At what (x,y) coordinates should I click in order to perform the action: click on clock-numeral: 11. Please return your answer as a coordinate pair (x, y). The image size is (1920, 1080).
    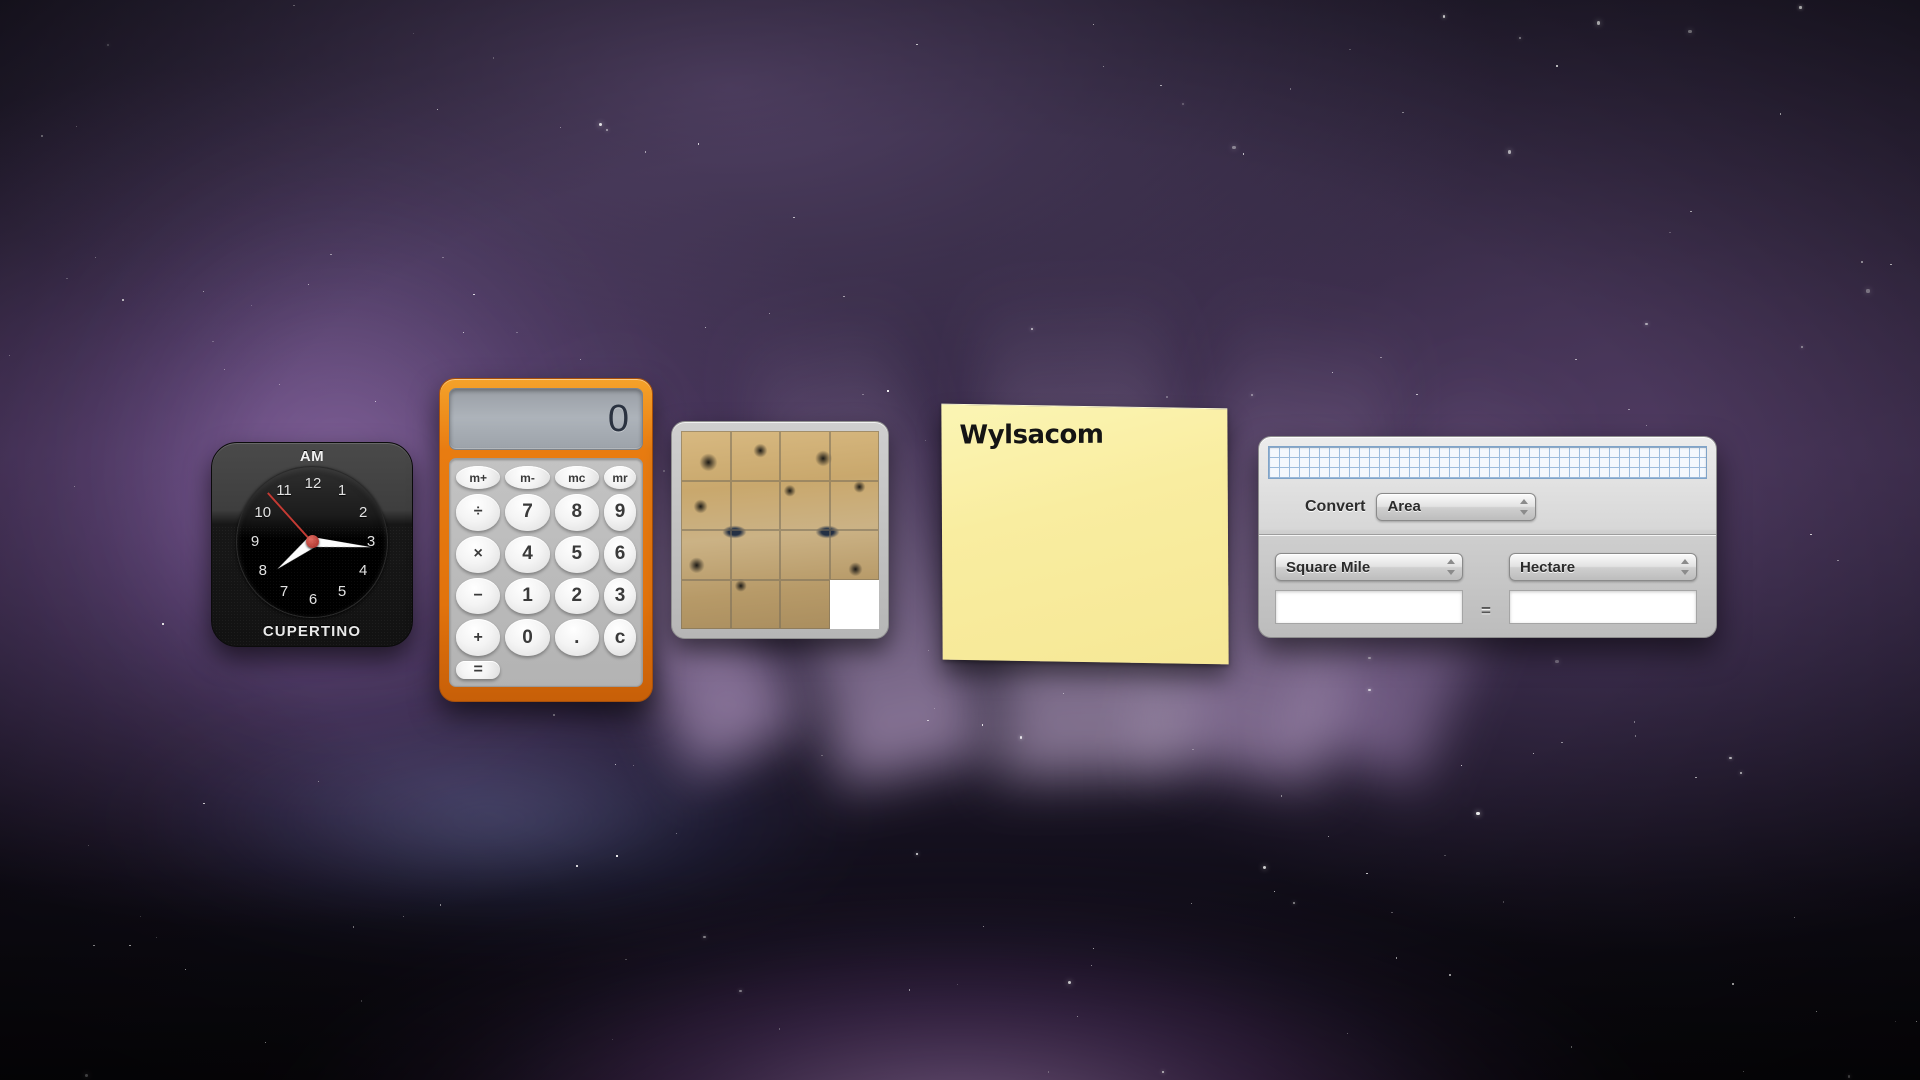
    Looking at the image, I should click on (284, 491).